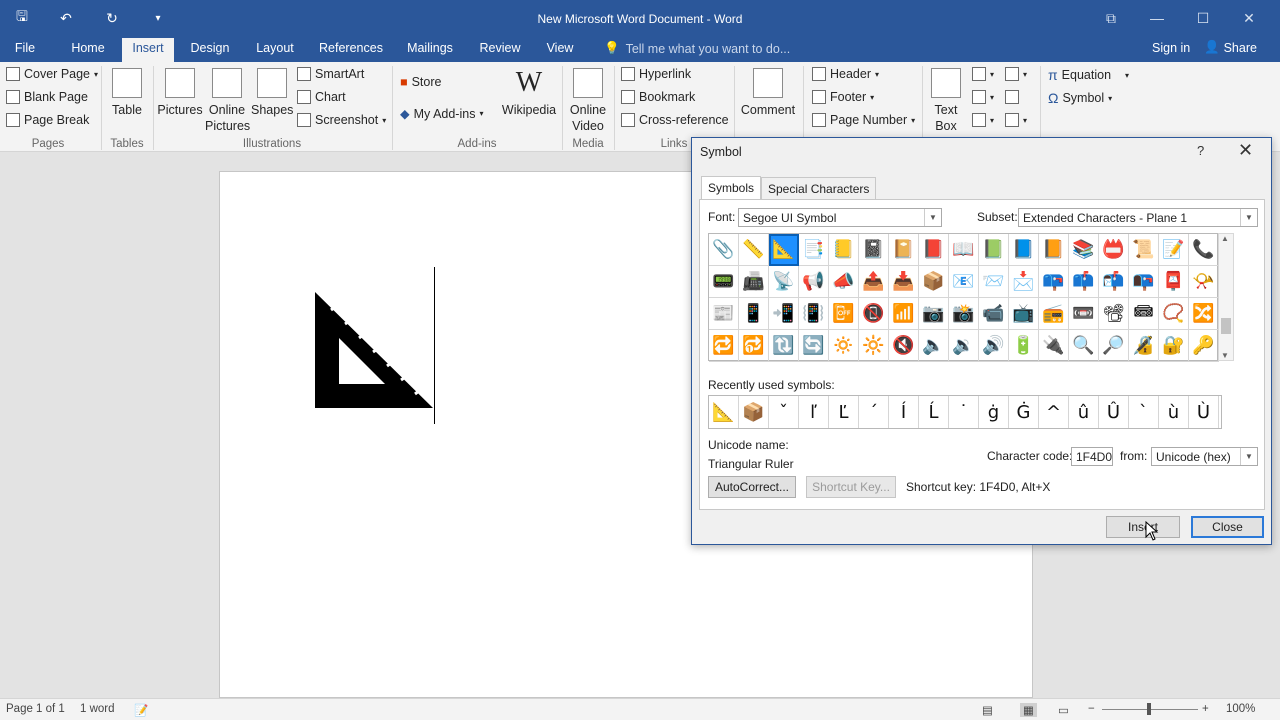 The height and width of the screenshot is (720, 1280). What do you see at coordinates (1200, 150) in the screenshot?
I see `help-button: ?` at bounding box center [1200, 150].